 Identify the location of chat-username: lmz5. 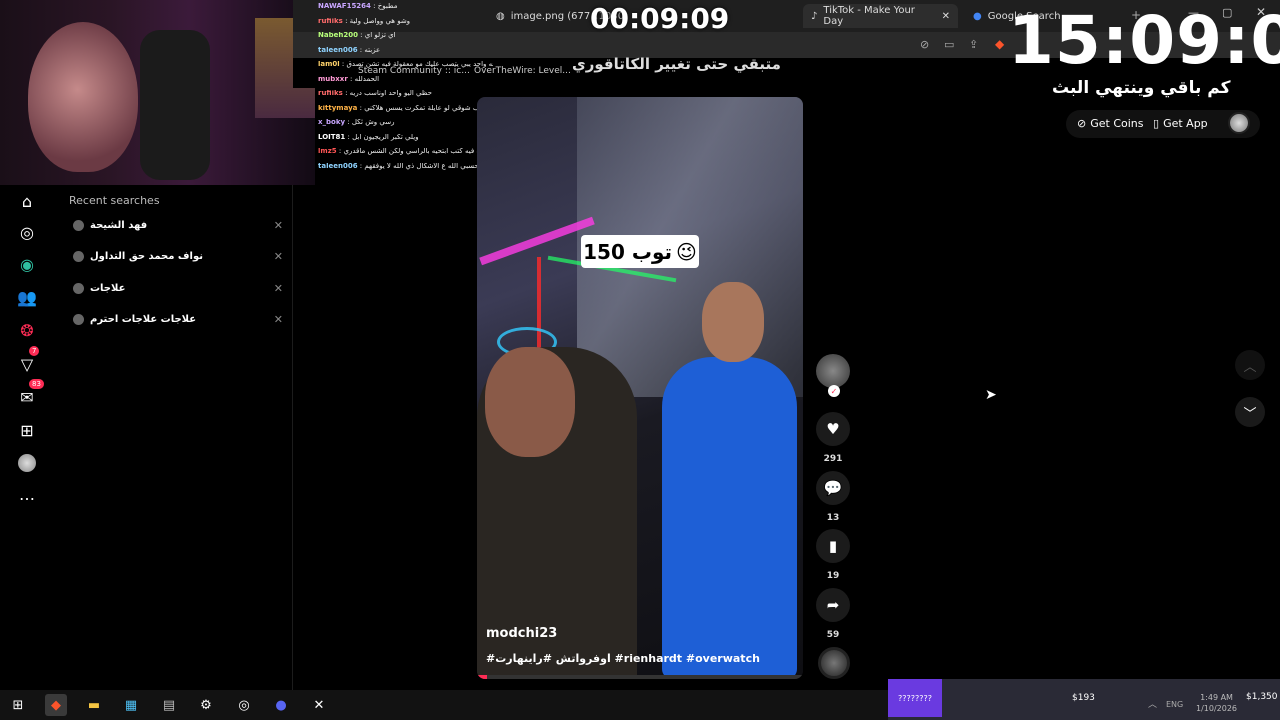
(327, 151).